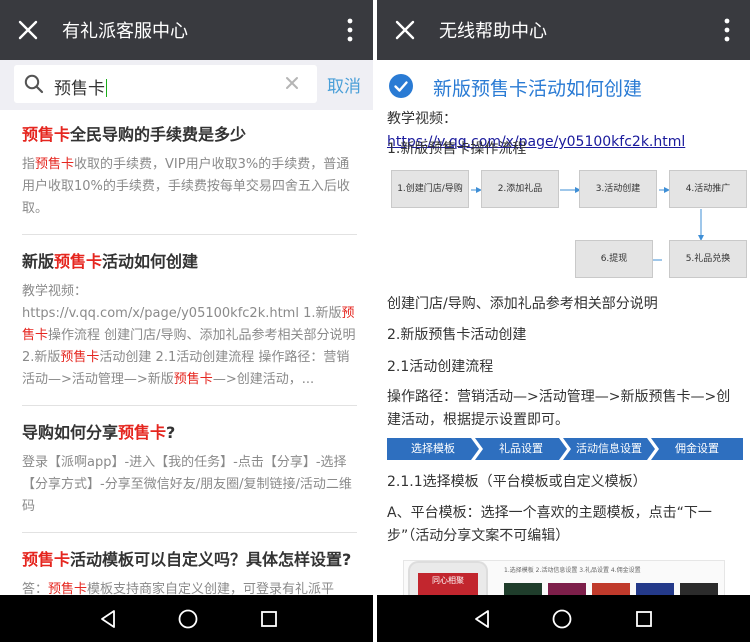  I want to click on result-title: 预售卡全民导购的手续费是多少, so click(134, 134).